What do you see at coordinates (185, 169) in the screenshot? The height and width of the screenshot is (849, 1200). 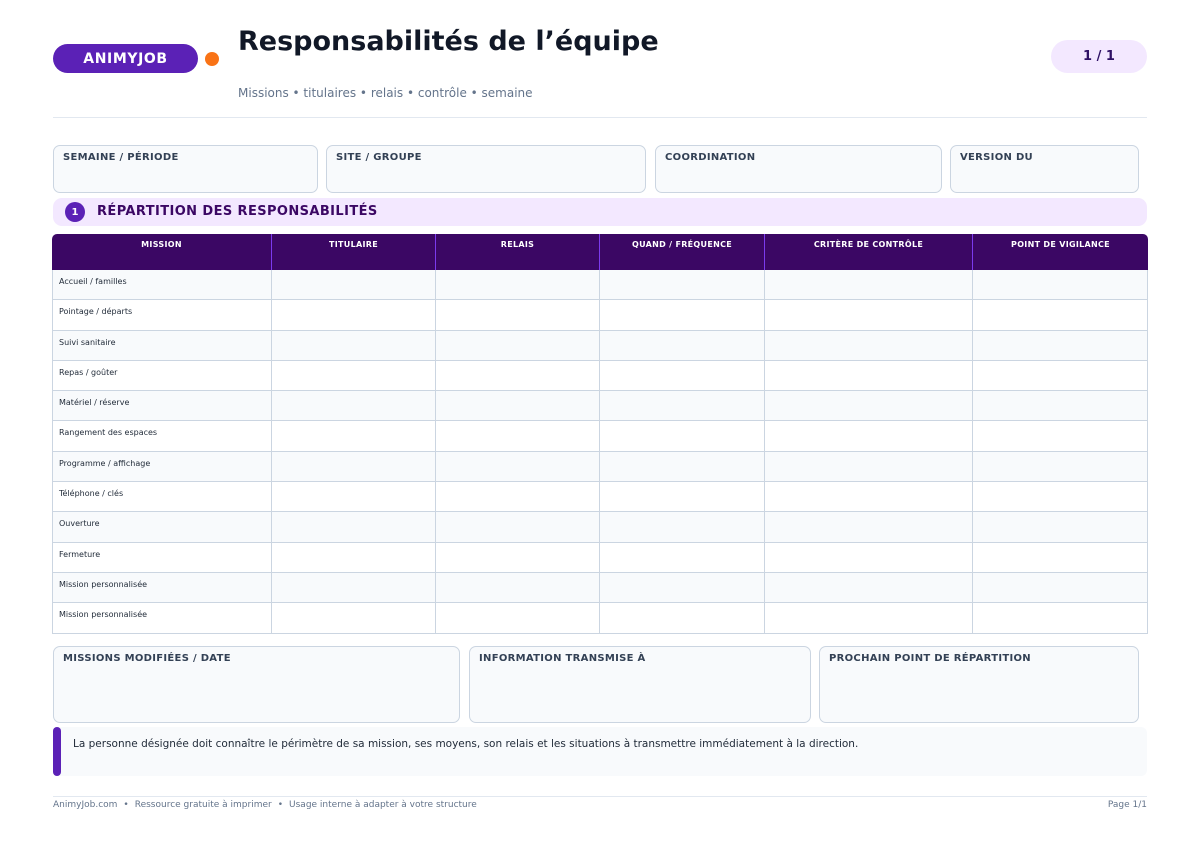 I see `week-period-field: SEMAINE / PÉRIODE` at bounding box center [185, 169].